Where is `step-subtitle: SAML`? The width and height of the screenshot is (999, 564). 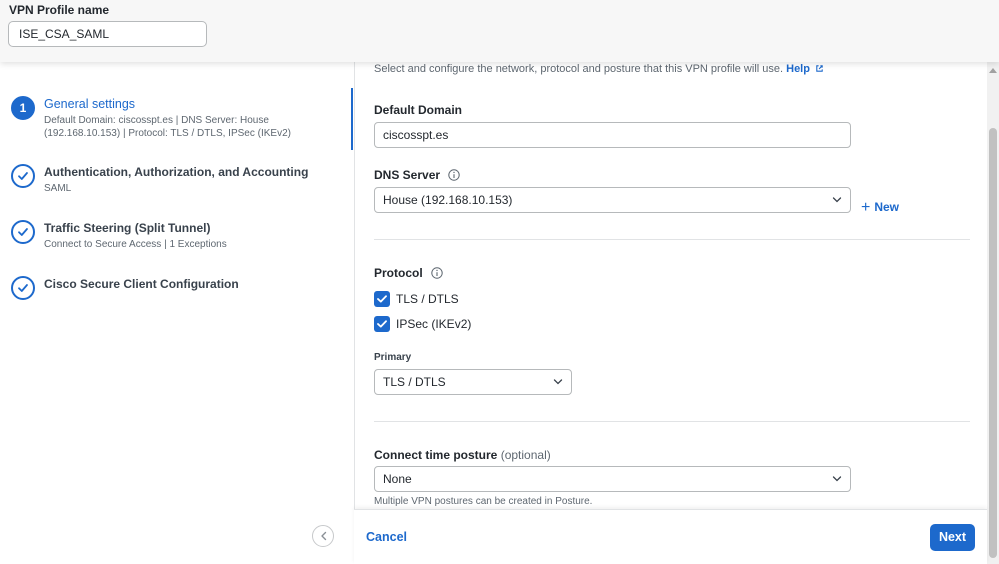 step-subtitle: SAML is located at coordinates (58, 188).